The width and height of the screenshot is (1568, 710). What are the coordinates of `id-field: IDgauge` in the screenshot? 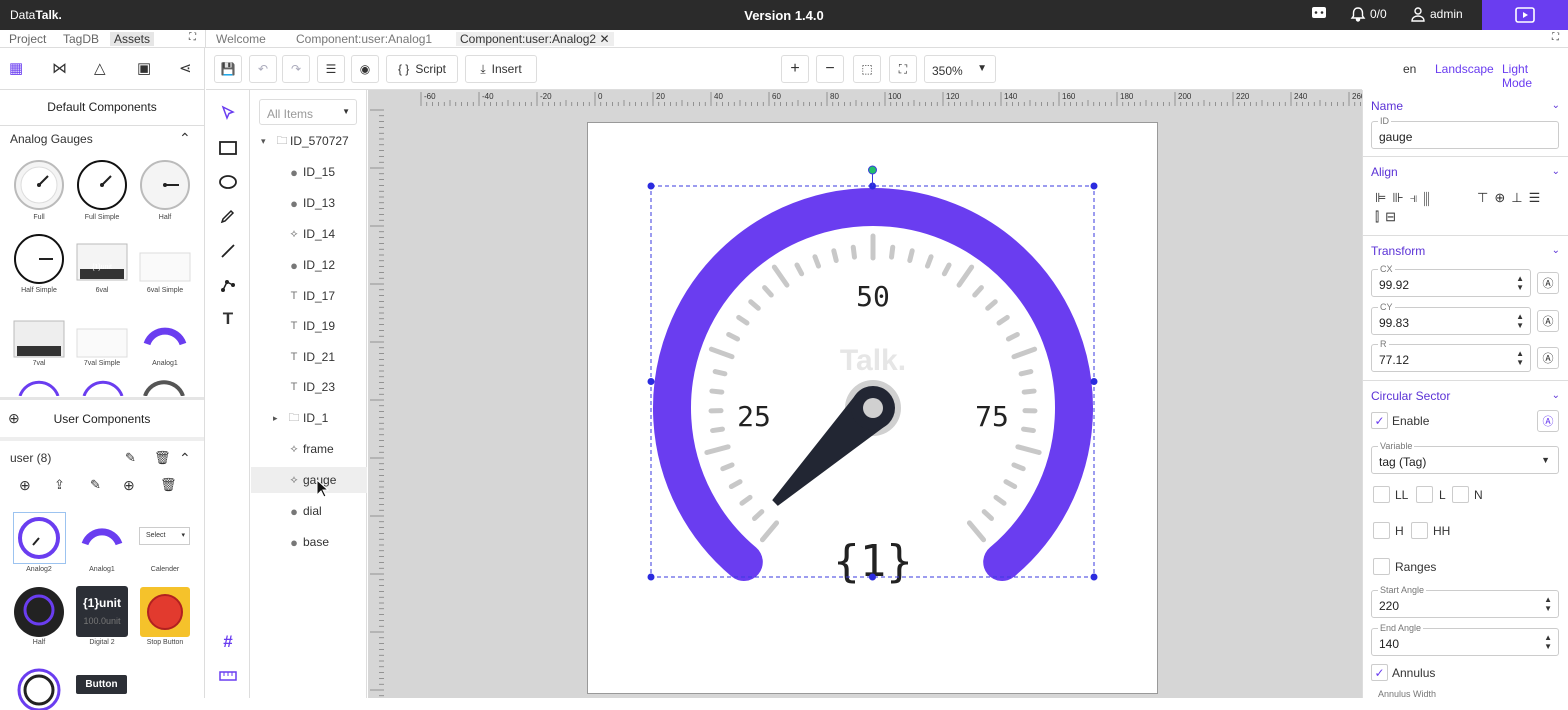 It's located at (1465, 135).